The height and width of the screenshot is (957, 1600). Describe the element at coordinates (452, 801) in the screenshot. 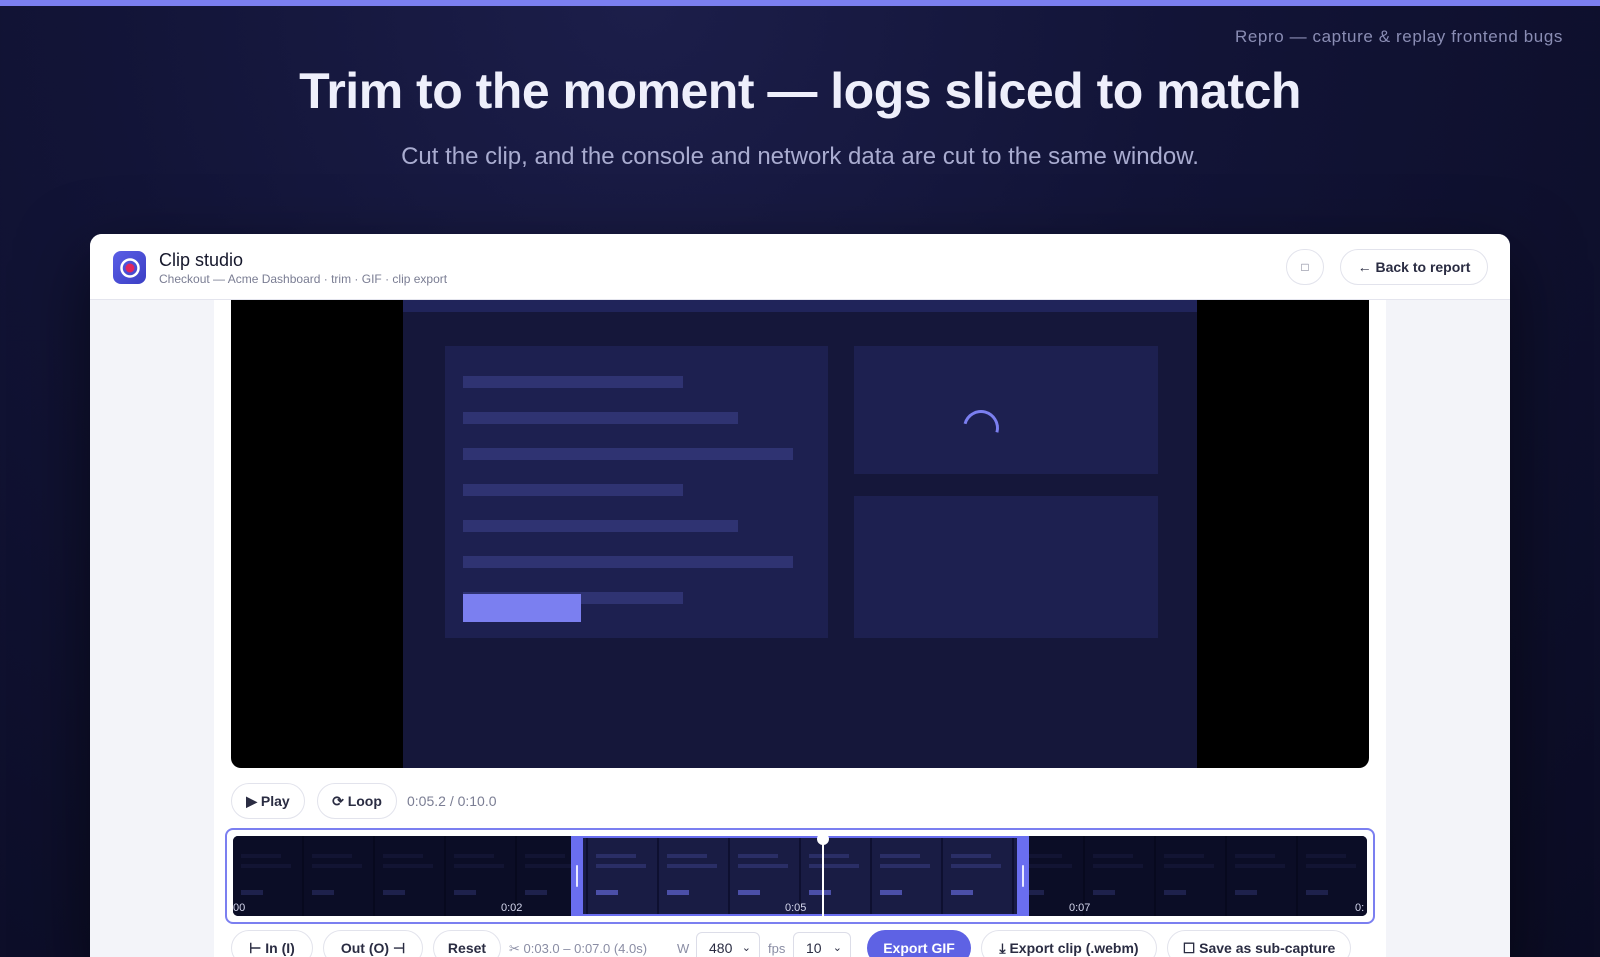

I see `time-readout: 0:05.2 / 0:10.0` at that location.